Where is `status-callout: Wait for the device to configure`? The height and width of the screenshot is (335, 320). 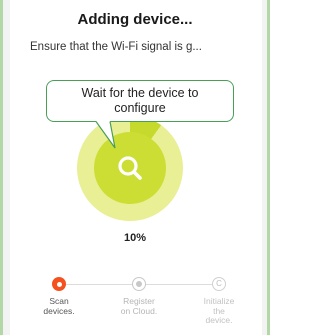
status-callout: Wait for the device to configure is located at coordinates (140, 101).